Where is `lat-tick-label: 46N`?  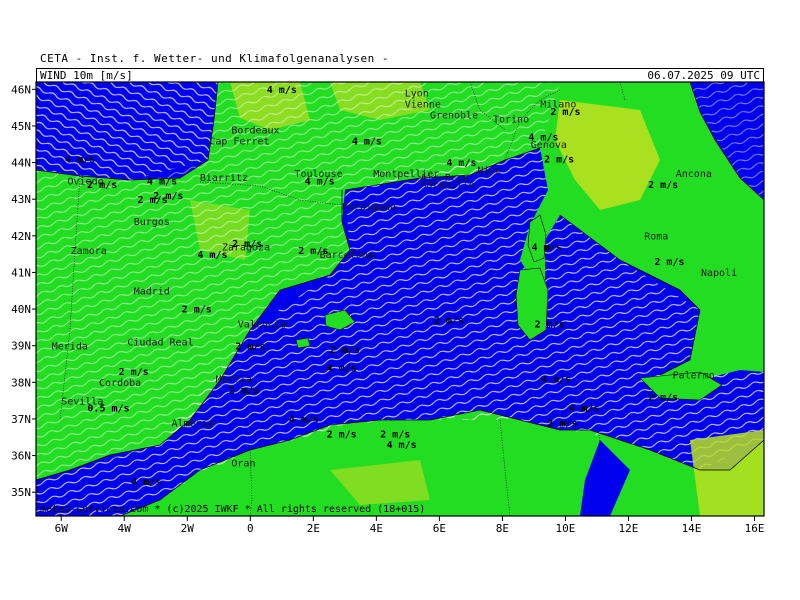 lat-tick-label: 46N is located at coordinates (21, 89).